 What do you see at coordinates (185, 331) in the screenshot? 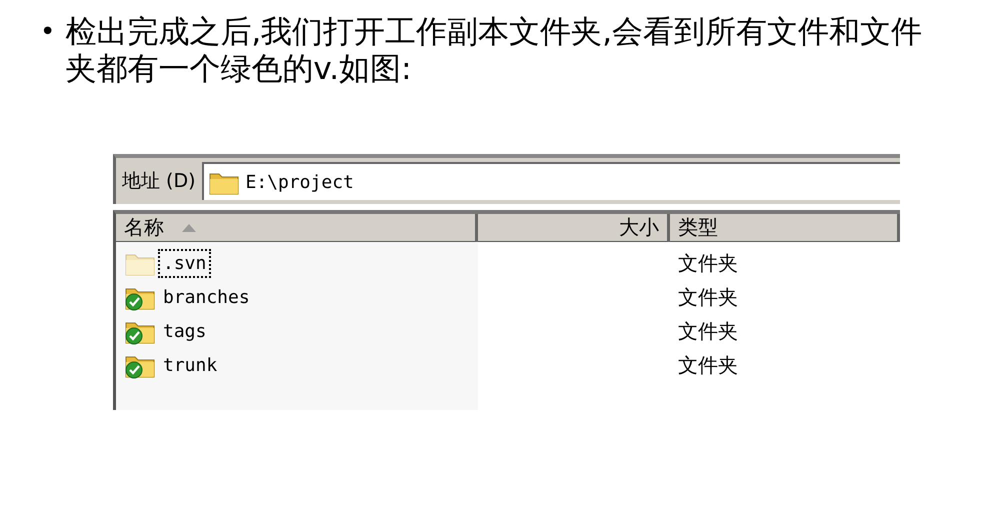
I see `file-name: tags` at bounding box center [185, 331].